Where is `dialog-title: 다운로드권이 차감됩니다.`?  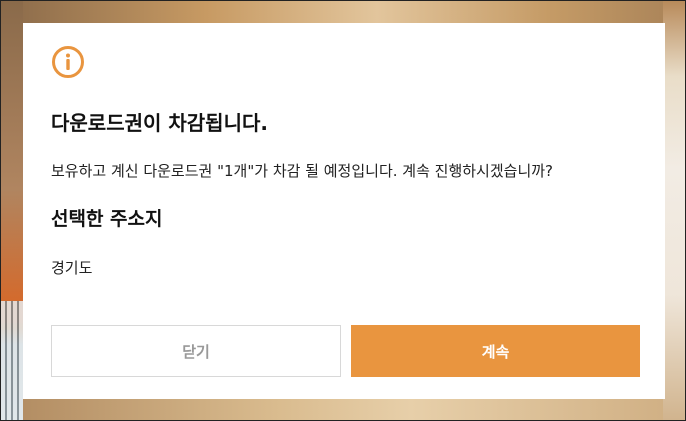
dialog-title: 다운로드권이 차감됩니다. is located at coordinates (159, 123).